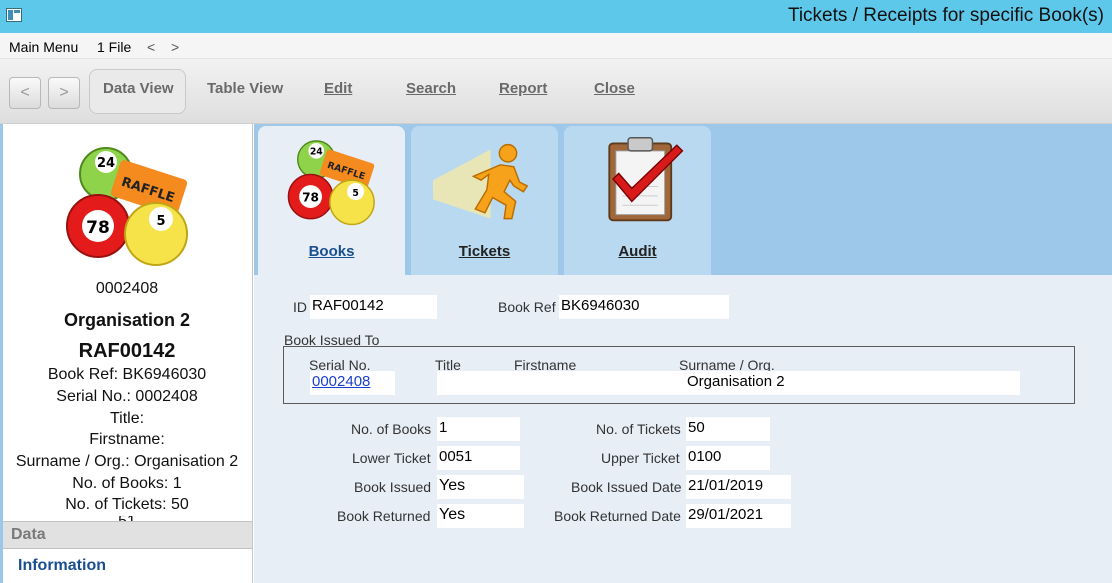 This screenshot has width=1112, height=583. What do you see at coordinates (127, 483) in the screenshot?
I see `summary-books: No. of Books: 1` at bounding box center [127, 483].